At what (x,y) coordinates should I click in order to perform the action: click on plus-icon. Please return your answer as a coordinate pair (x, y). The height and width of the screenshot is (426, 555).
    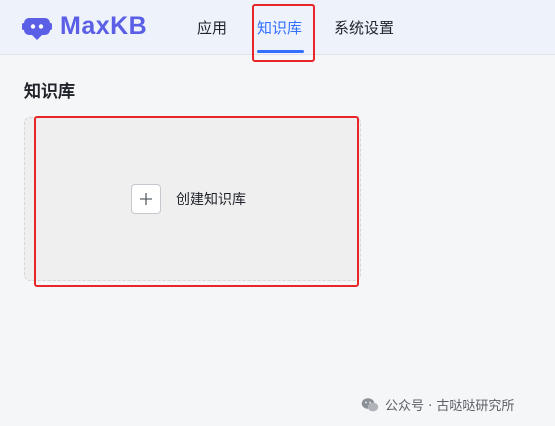
    Looking at the image, I should click on (146, 199).